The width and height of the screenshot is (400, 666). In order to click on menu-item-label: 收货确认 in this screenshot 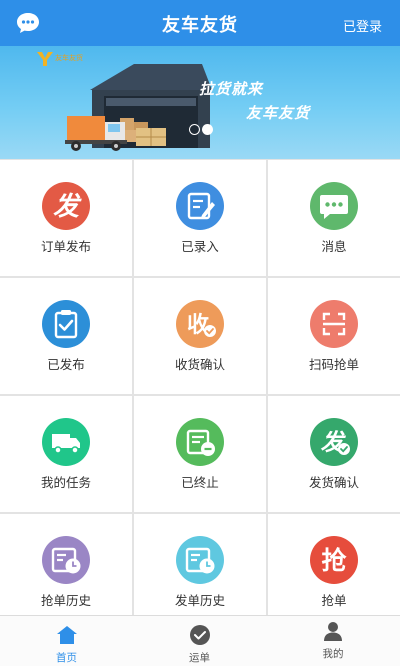, I will do `click(199, 364)`.